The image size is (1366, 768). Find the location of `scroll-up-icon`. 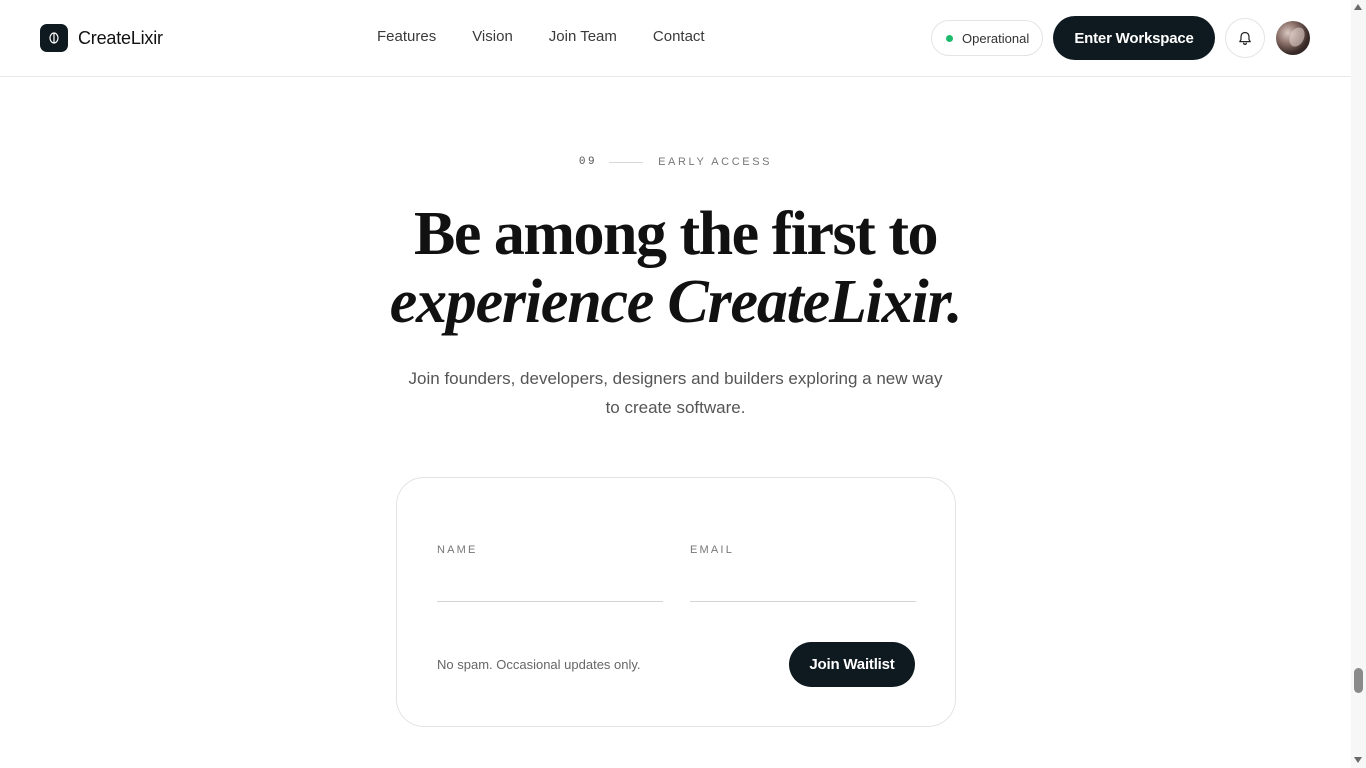

scroll-up-icon is located at coordinates (1358, 7).